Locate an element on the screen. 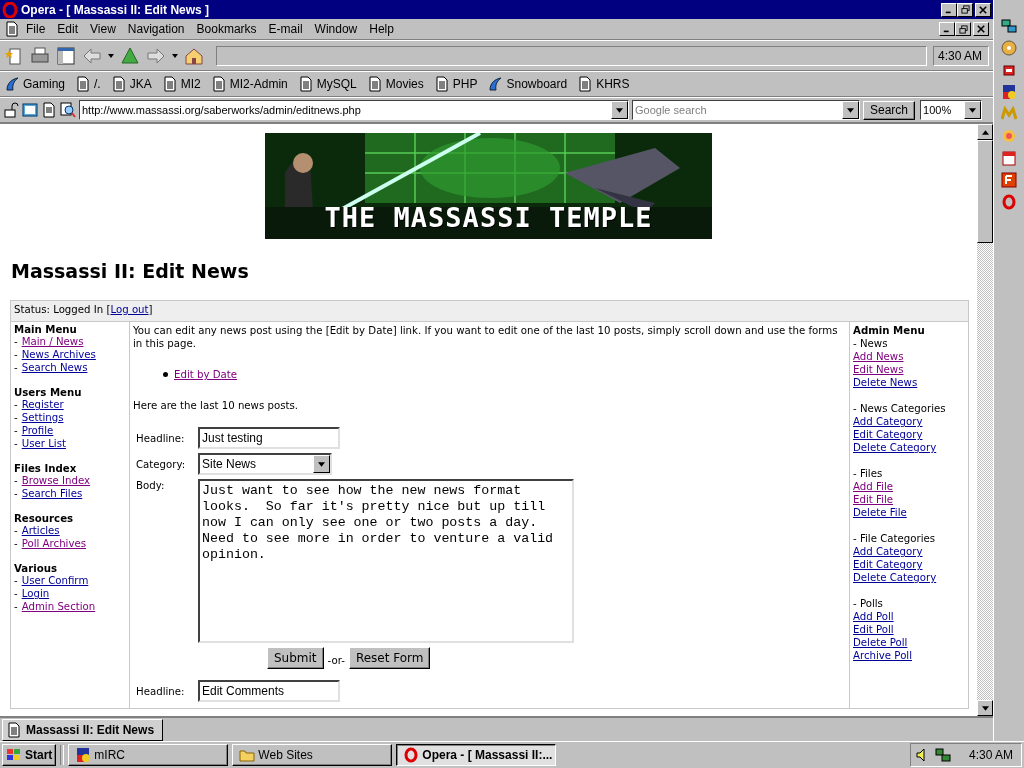  nav-link: Profile is located at coordinates (37, 430).